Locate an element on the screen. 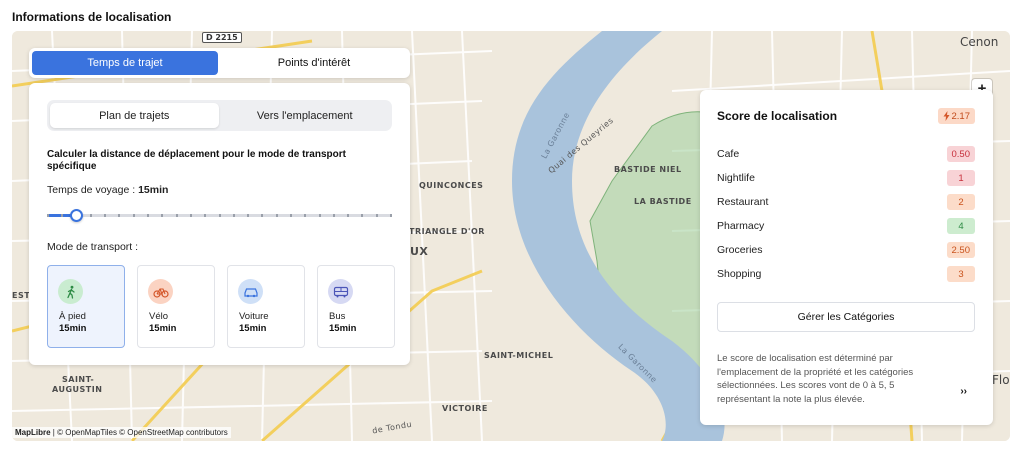 This screenshot has height=451, width=1024. category-name: Nightlife is located at coordinates (736, 178).